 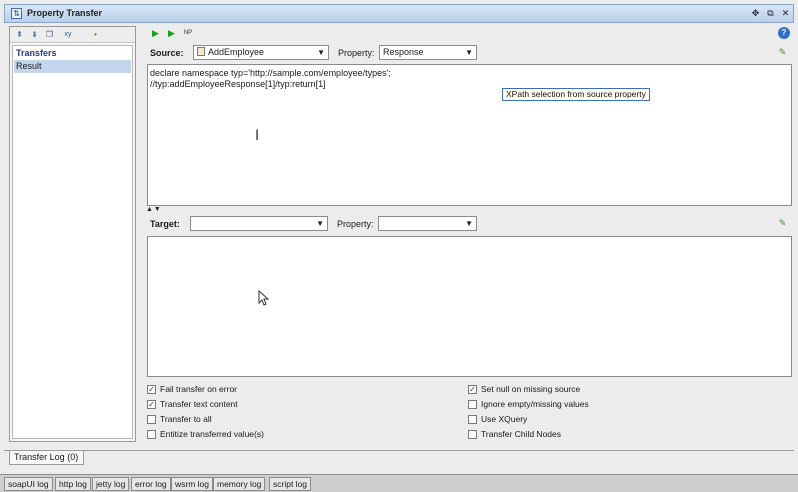 I want to click on ignore-empty-checkbox, so click(x=472, y=404).